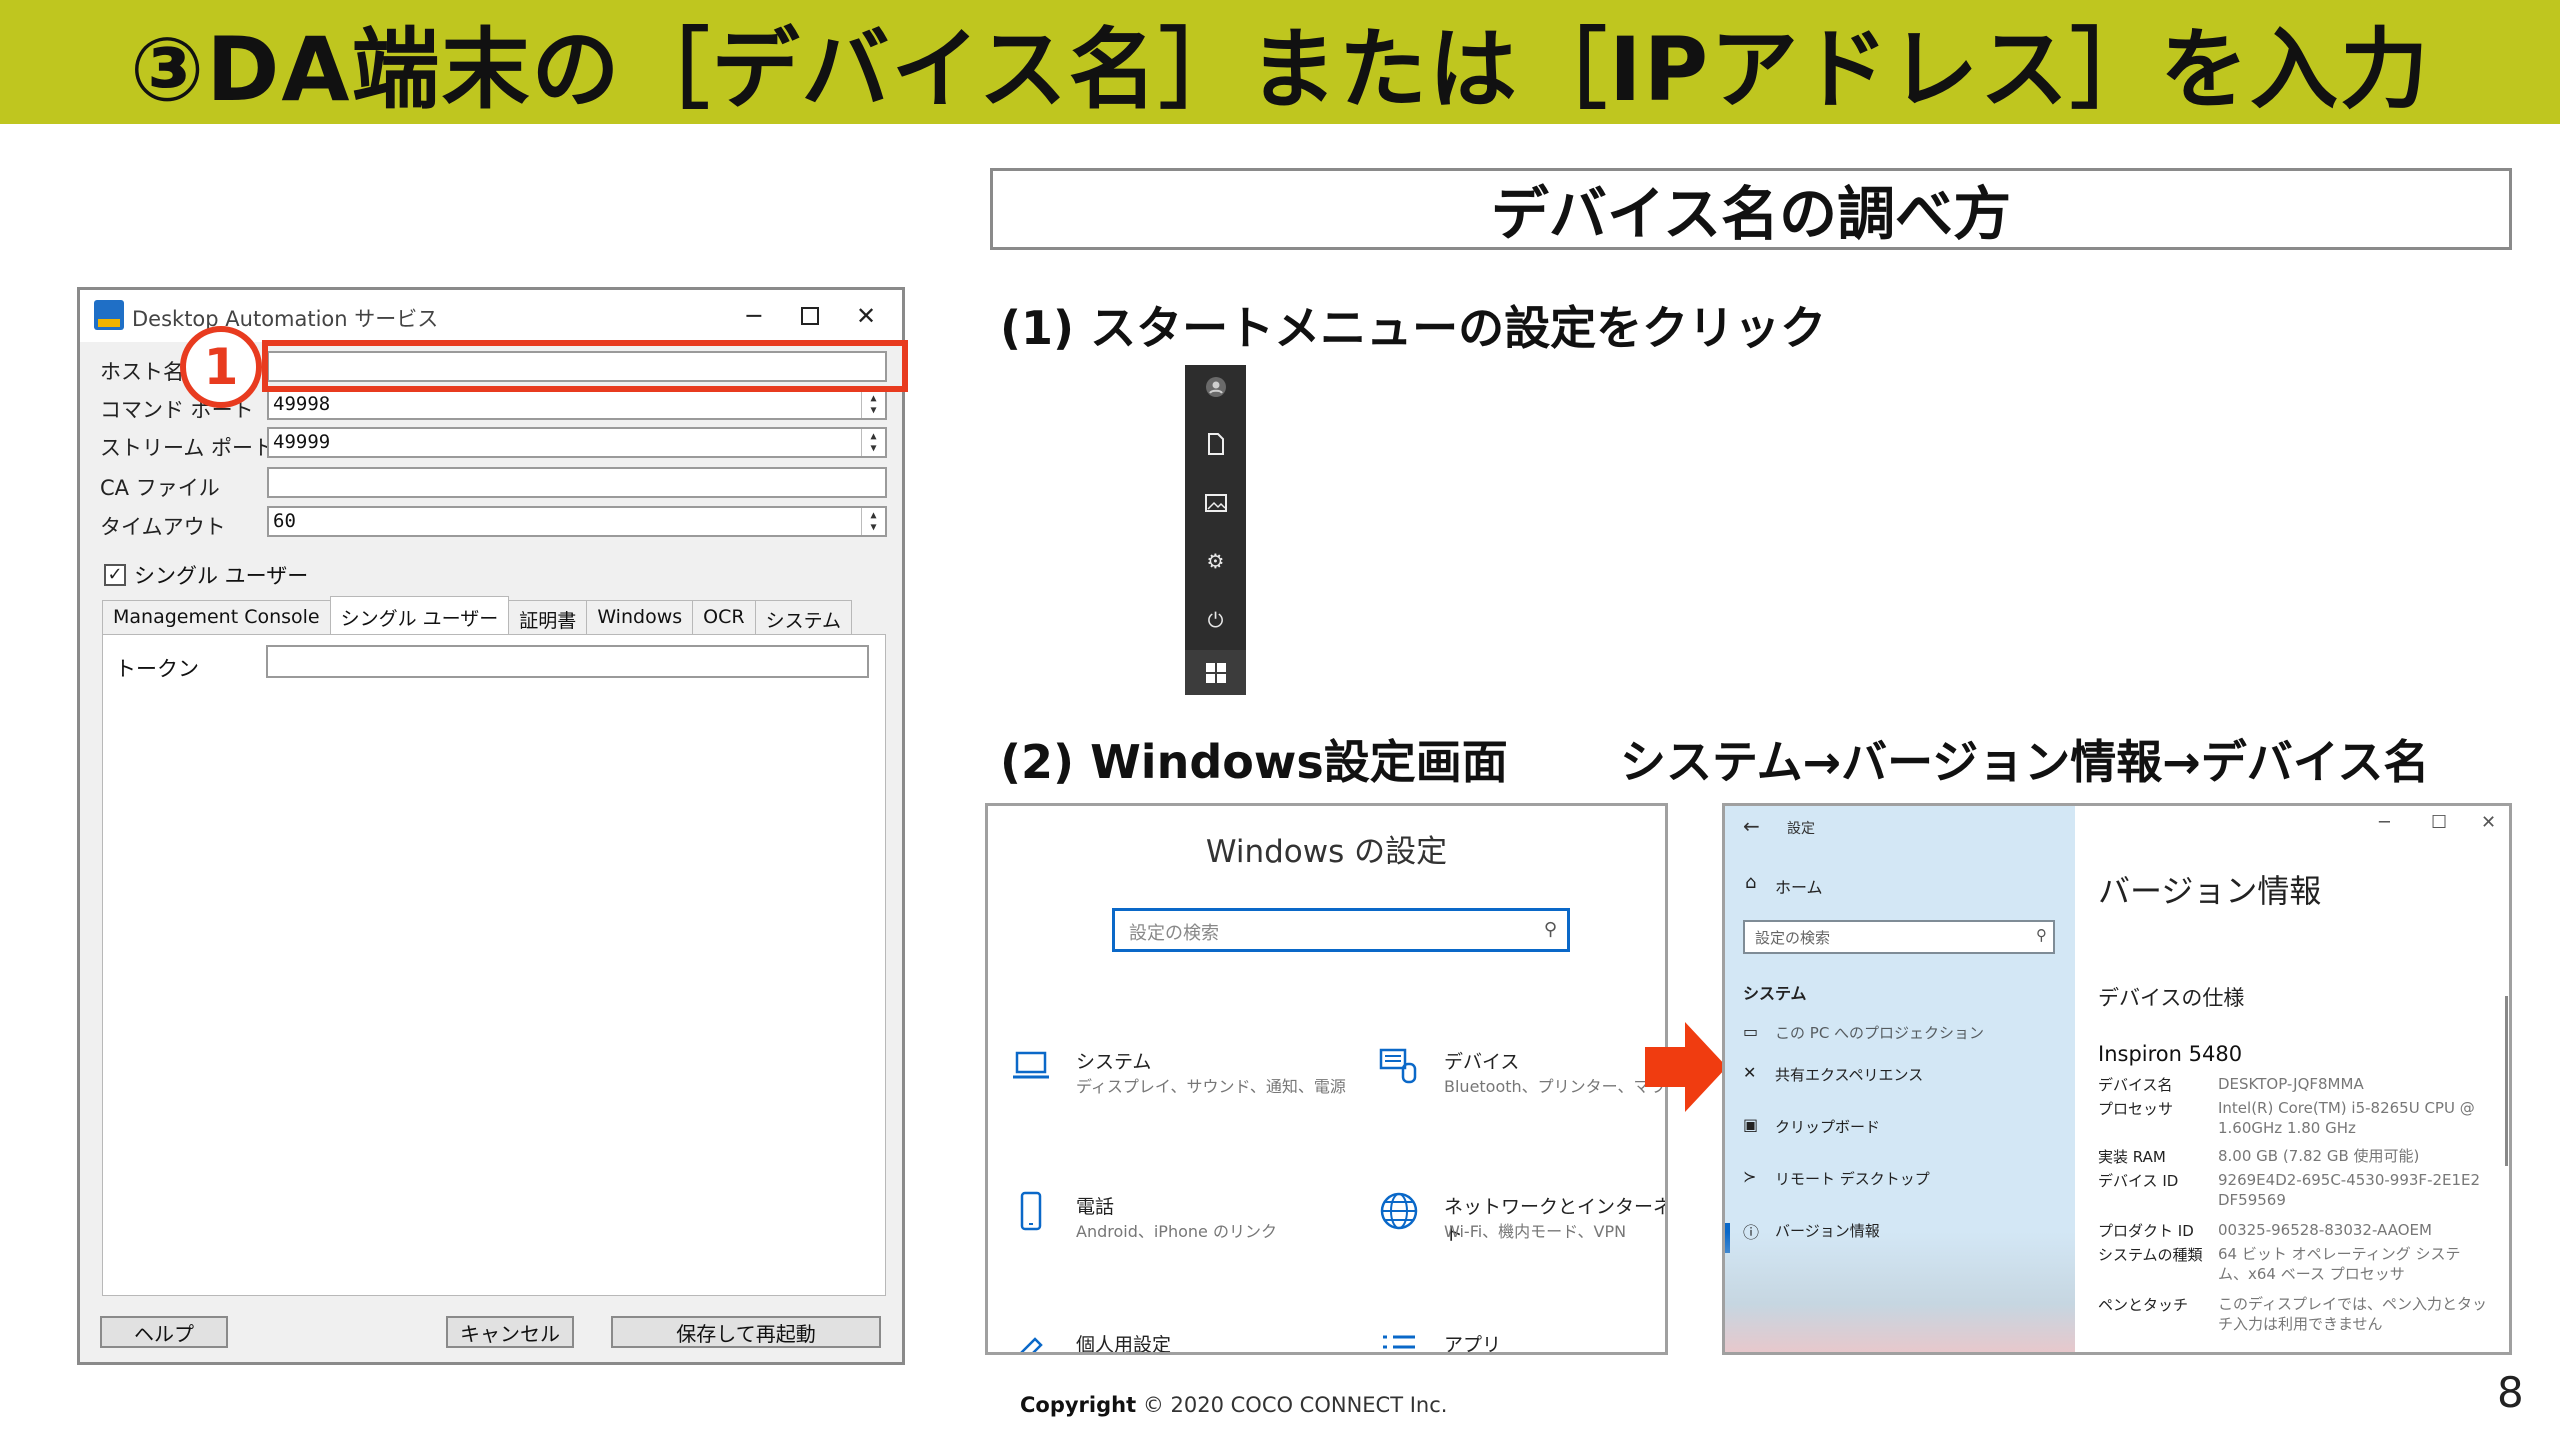 Image resolution: width=2560 pixels, height=1440 pixels. Describe the element at coordinates (1215, 530) in the screenshot. I see `start-menu-strip: ⚙ ⏻` at that location.